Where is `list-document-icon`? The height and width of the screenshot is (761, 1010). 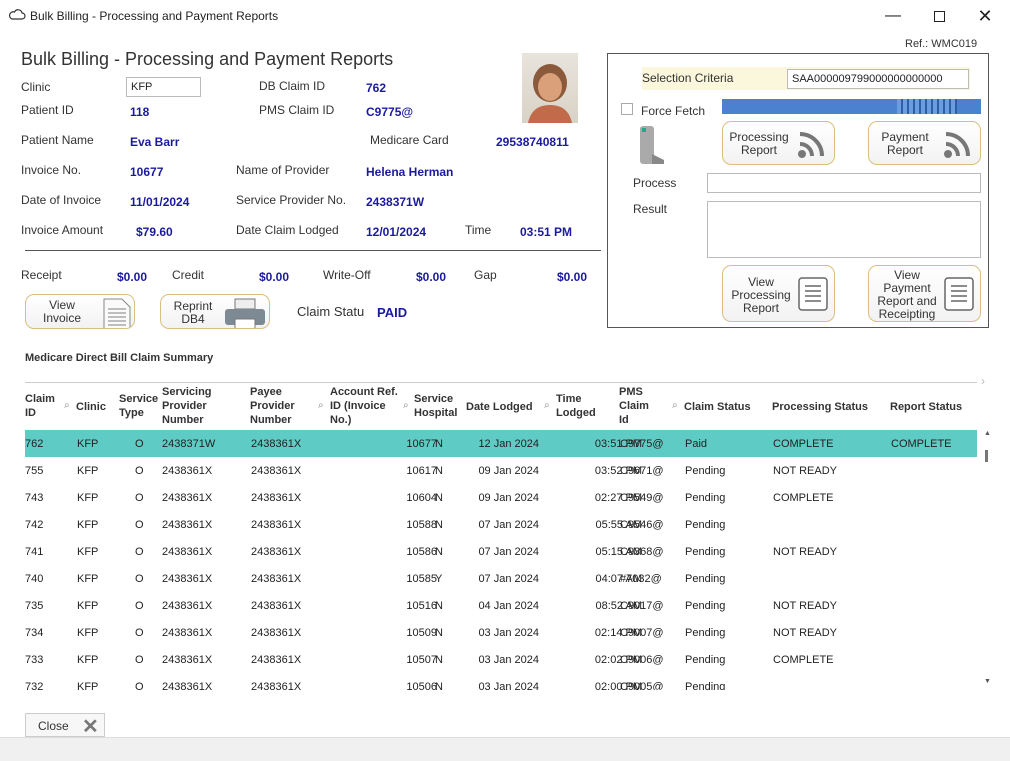
list-document-icon is located at coordinates (813, 295).